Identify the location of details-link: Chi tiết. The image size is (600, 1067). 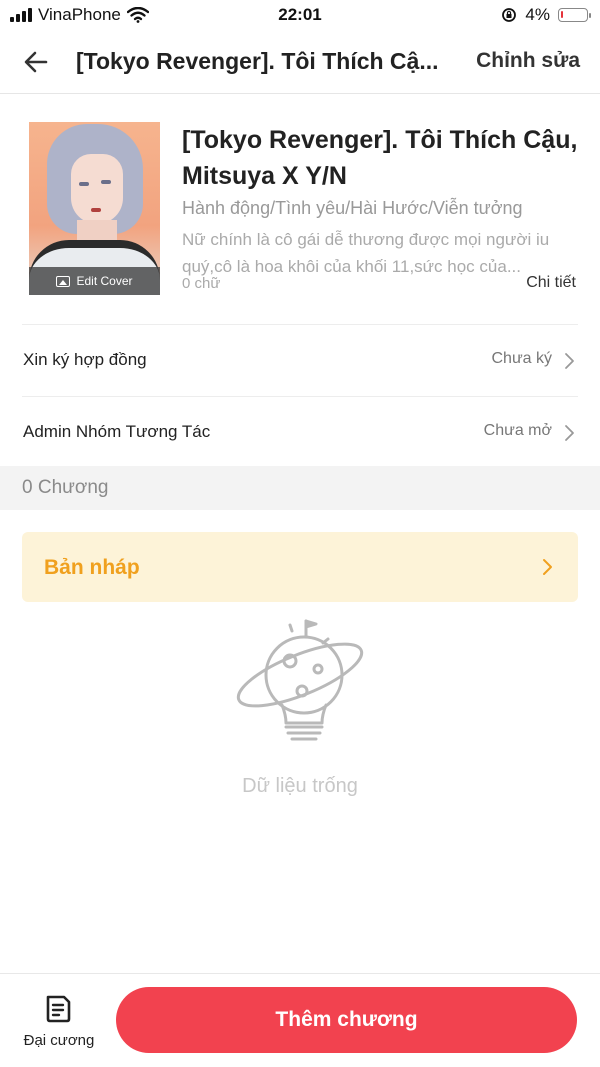
(551, 283).